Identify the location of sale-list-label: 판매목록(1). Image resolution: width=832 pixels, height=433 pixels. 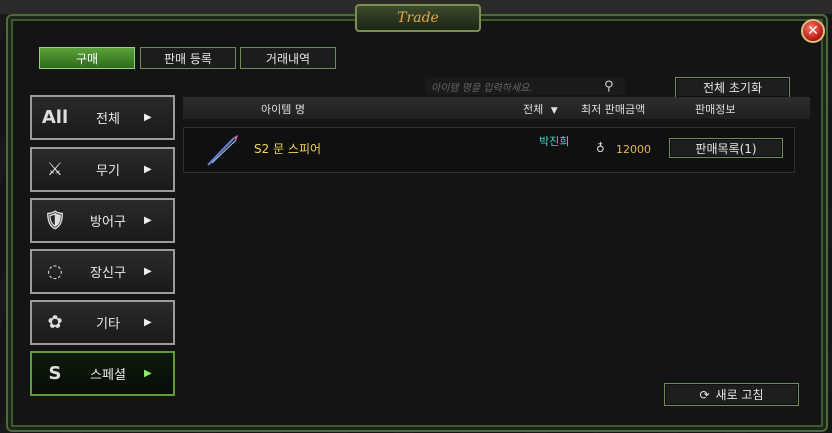
(726, 148).